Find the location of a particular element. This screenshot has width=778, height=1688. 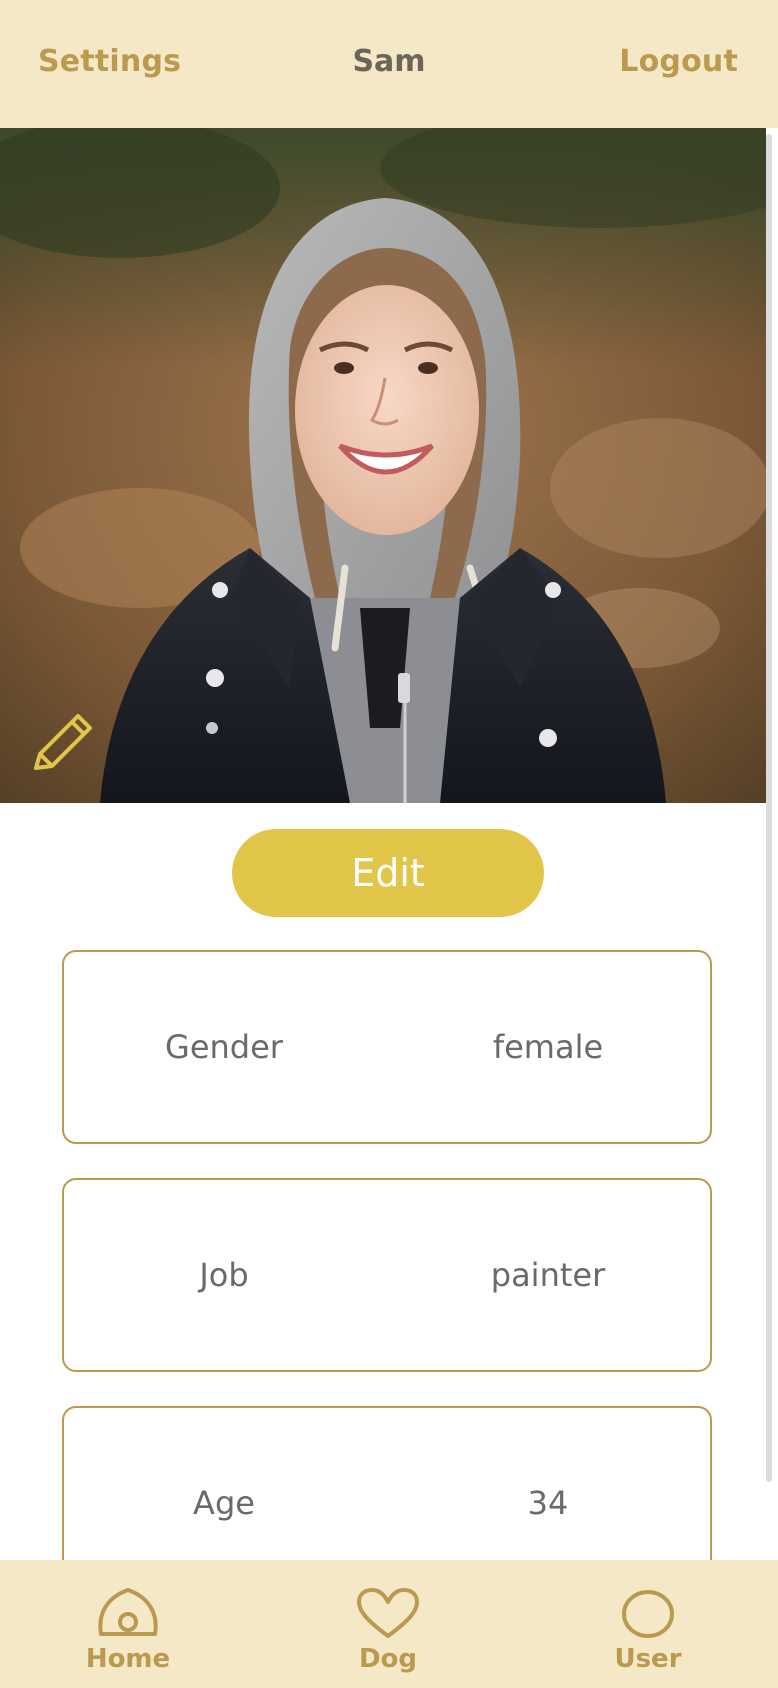

tab-user-label: User is located at coordinates (648, 1659).